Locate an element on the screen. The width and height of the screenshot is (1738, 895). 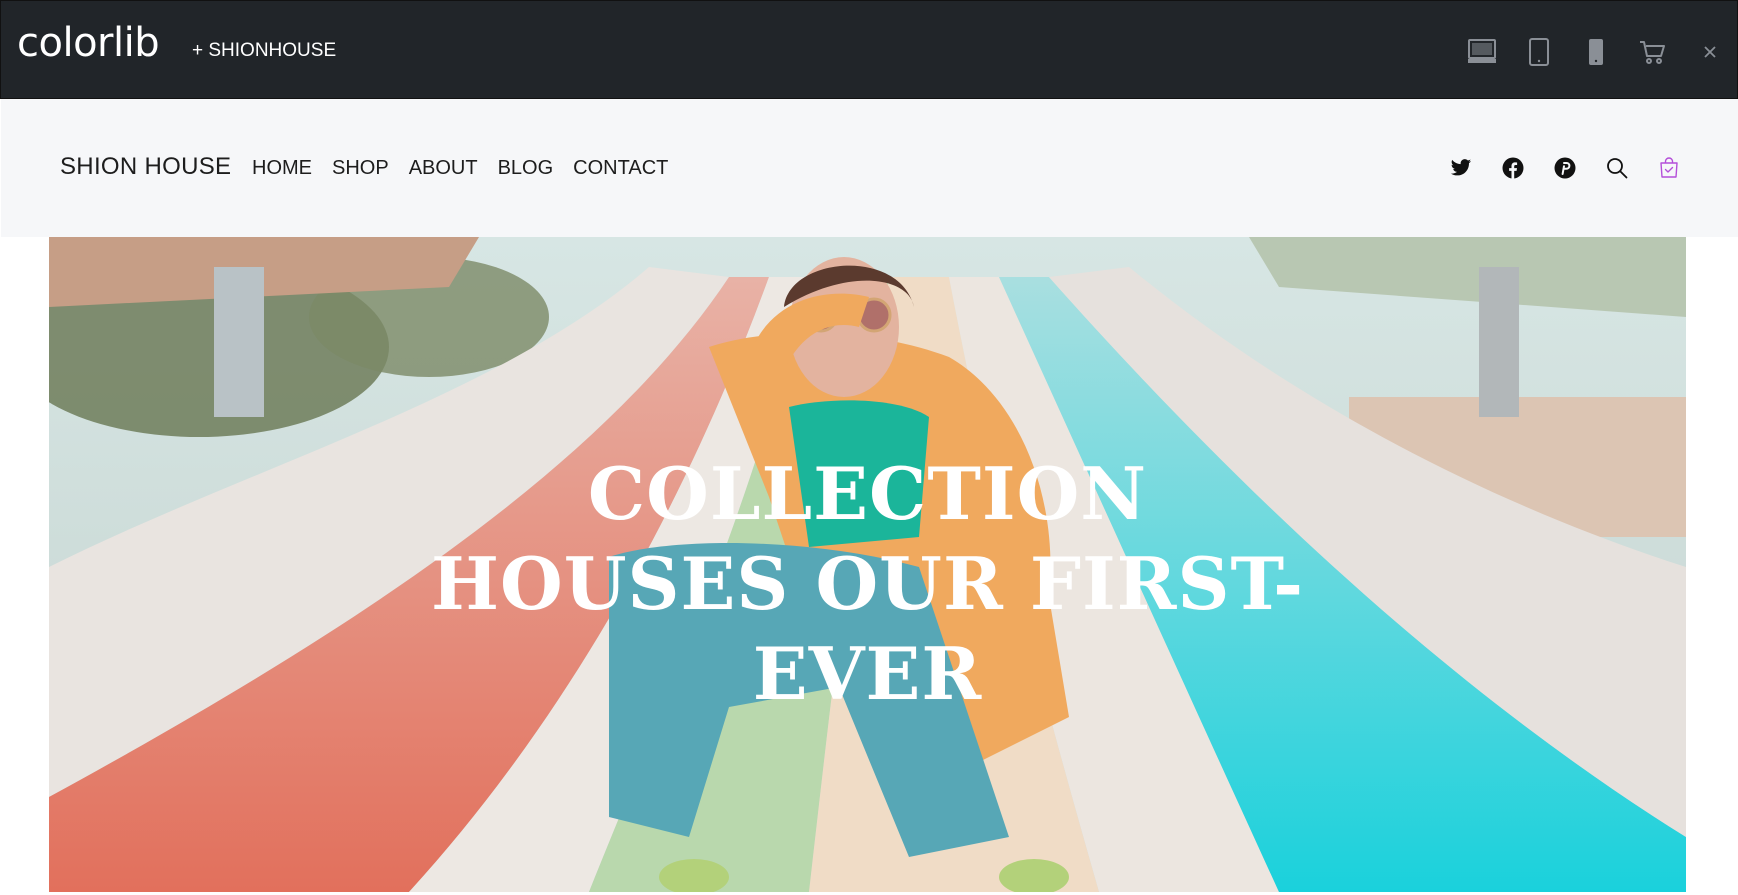
pinterest-icon is located at coordinates (1565, 168).